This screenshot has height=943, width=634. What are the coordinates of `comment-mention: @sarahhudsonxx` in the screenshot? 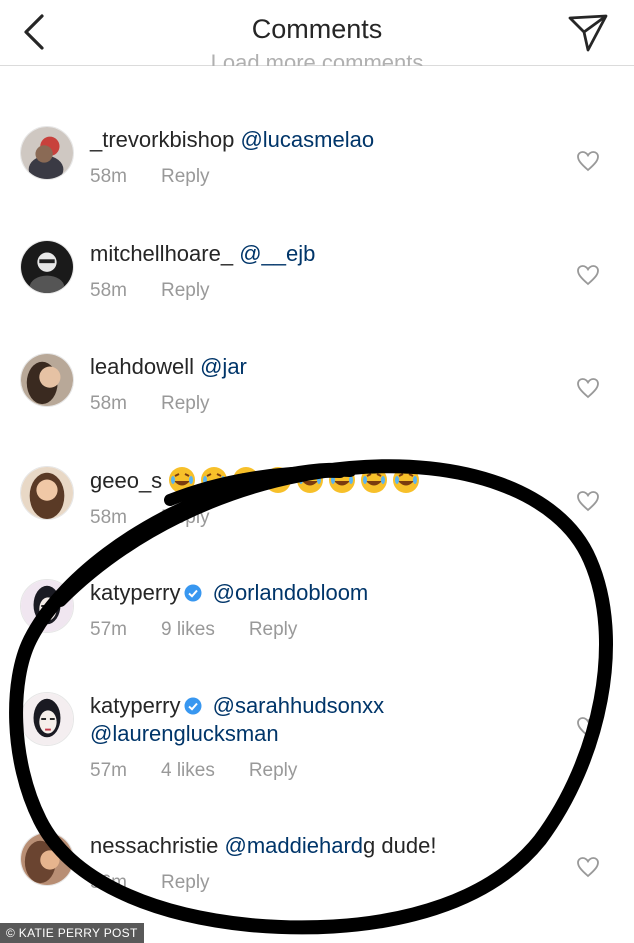 It's located at (299, 705).